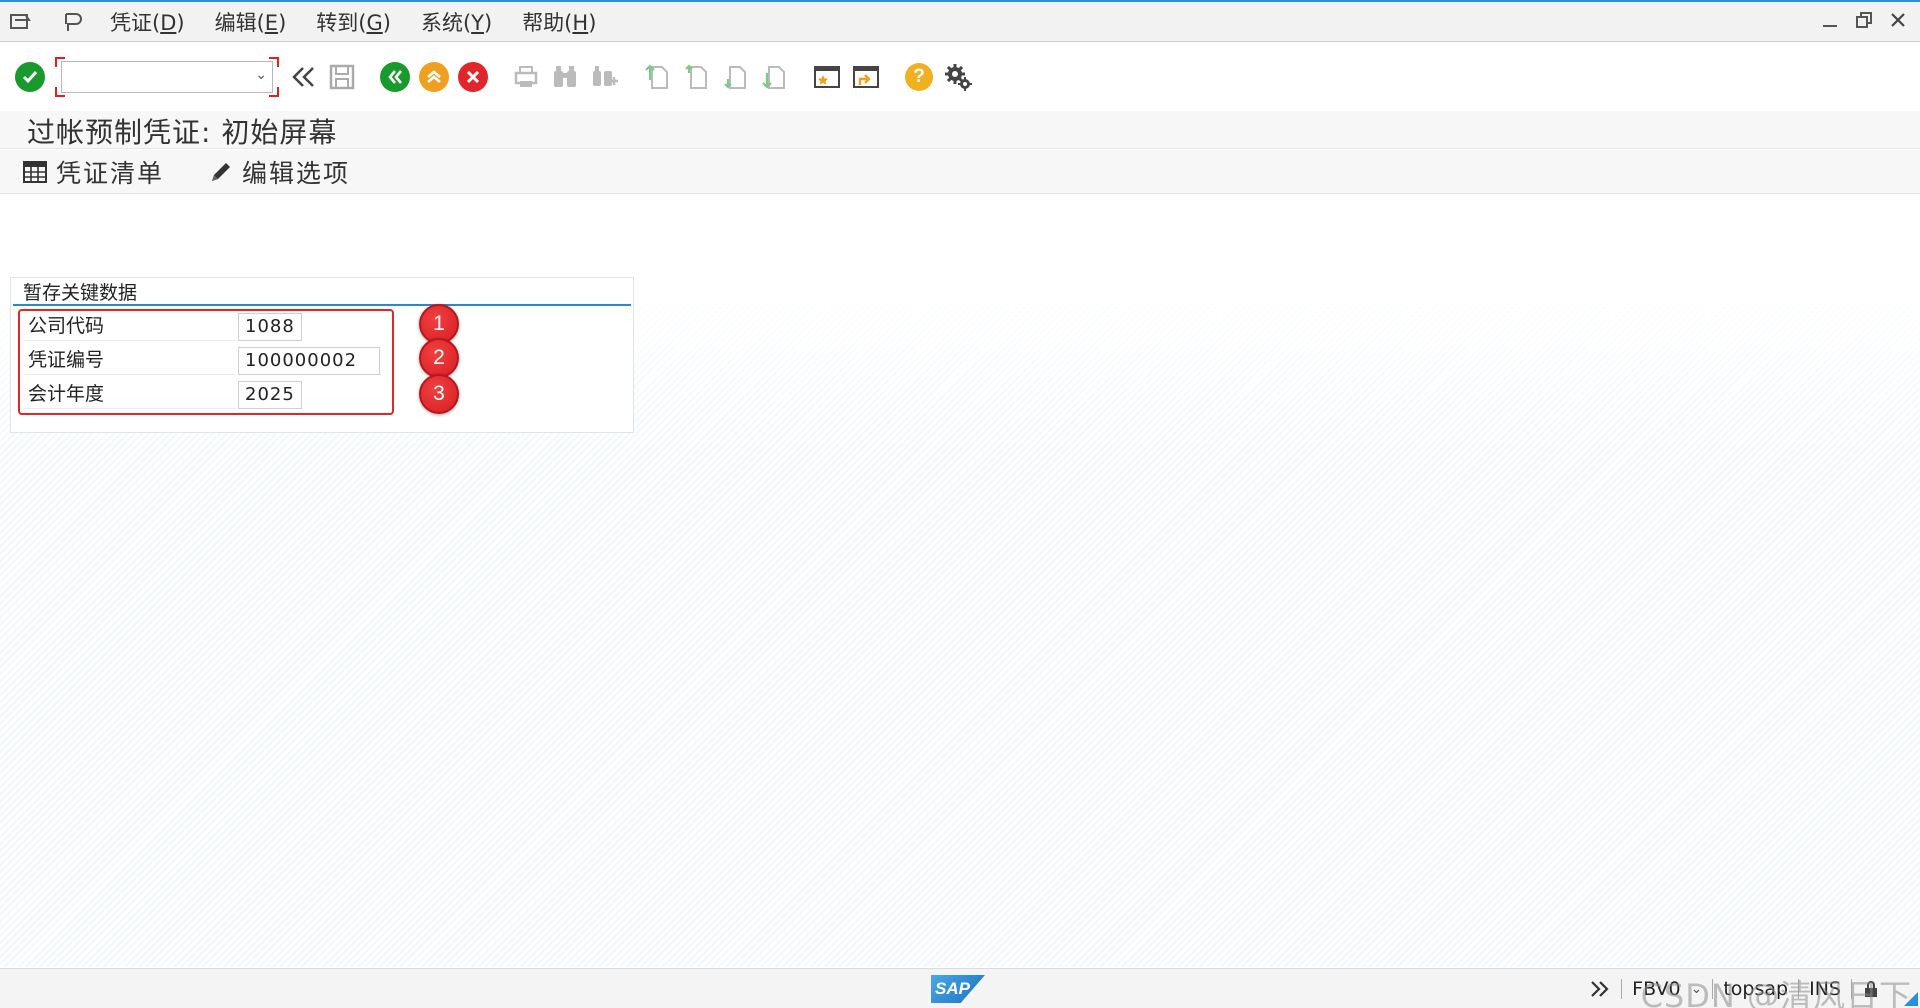  I want to click on company-code-label: 公司代码, so click(130, 326).